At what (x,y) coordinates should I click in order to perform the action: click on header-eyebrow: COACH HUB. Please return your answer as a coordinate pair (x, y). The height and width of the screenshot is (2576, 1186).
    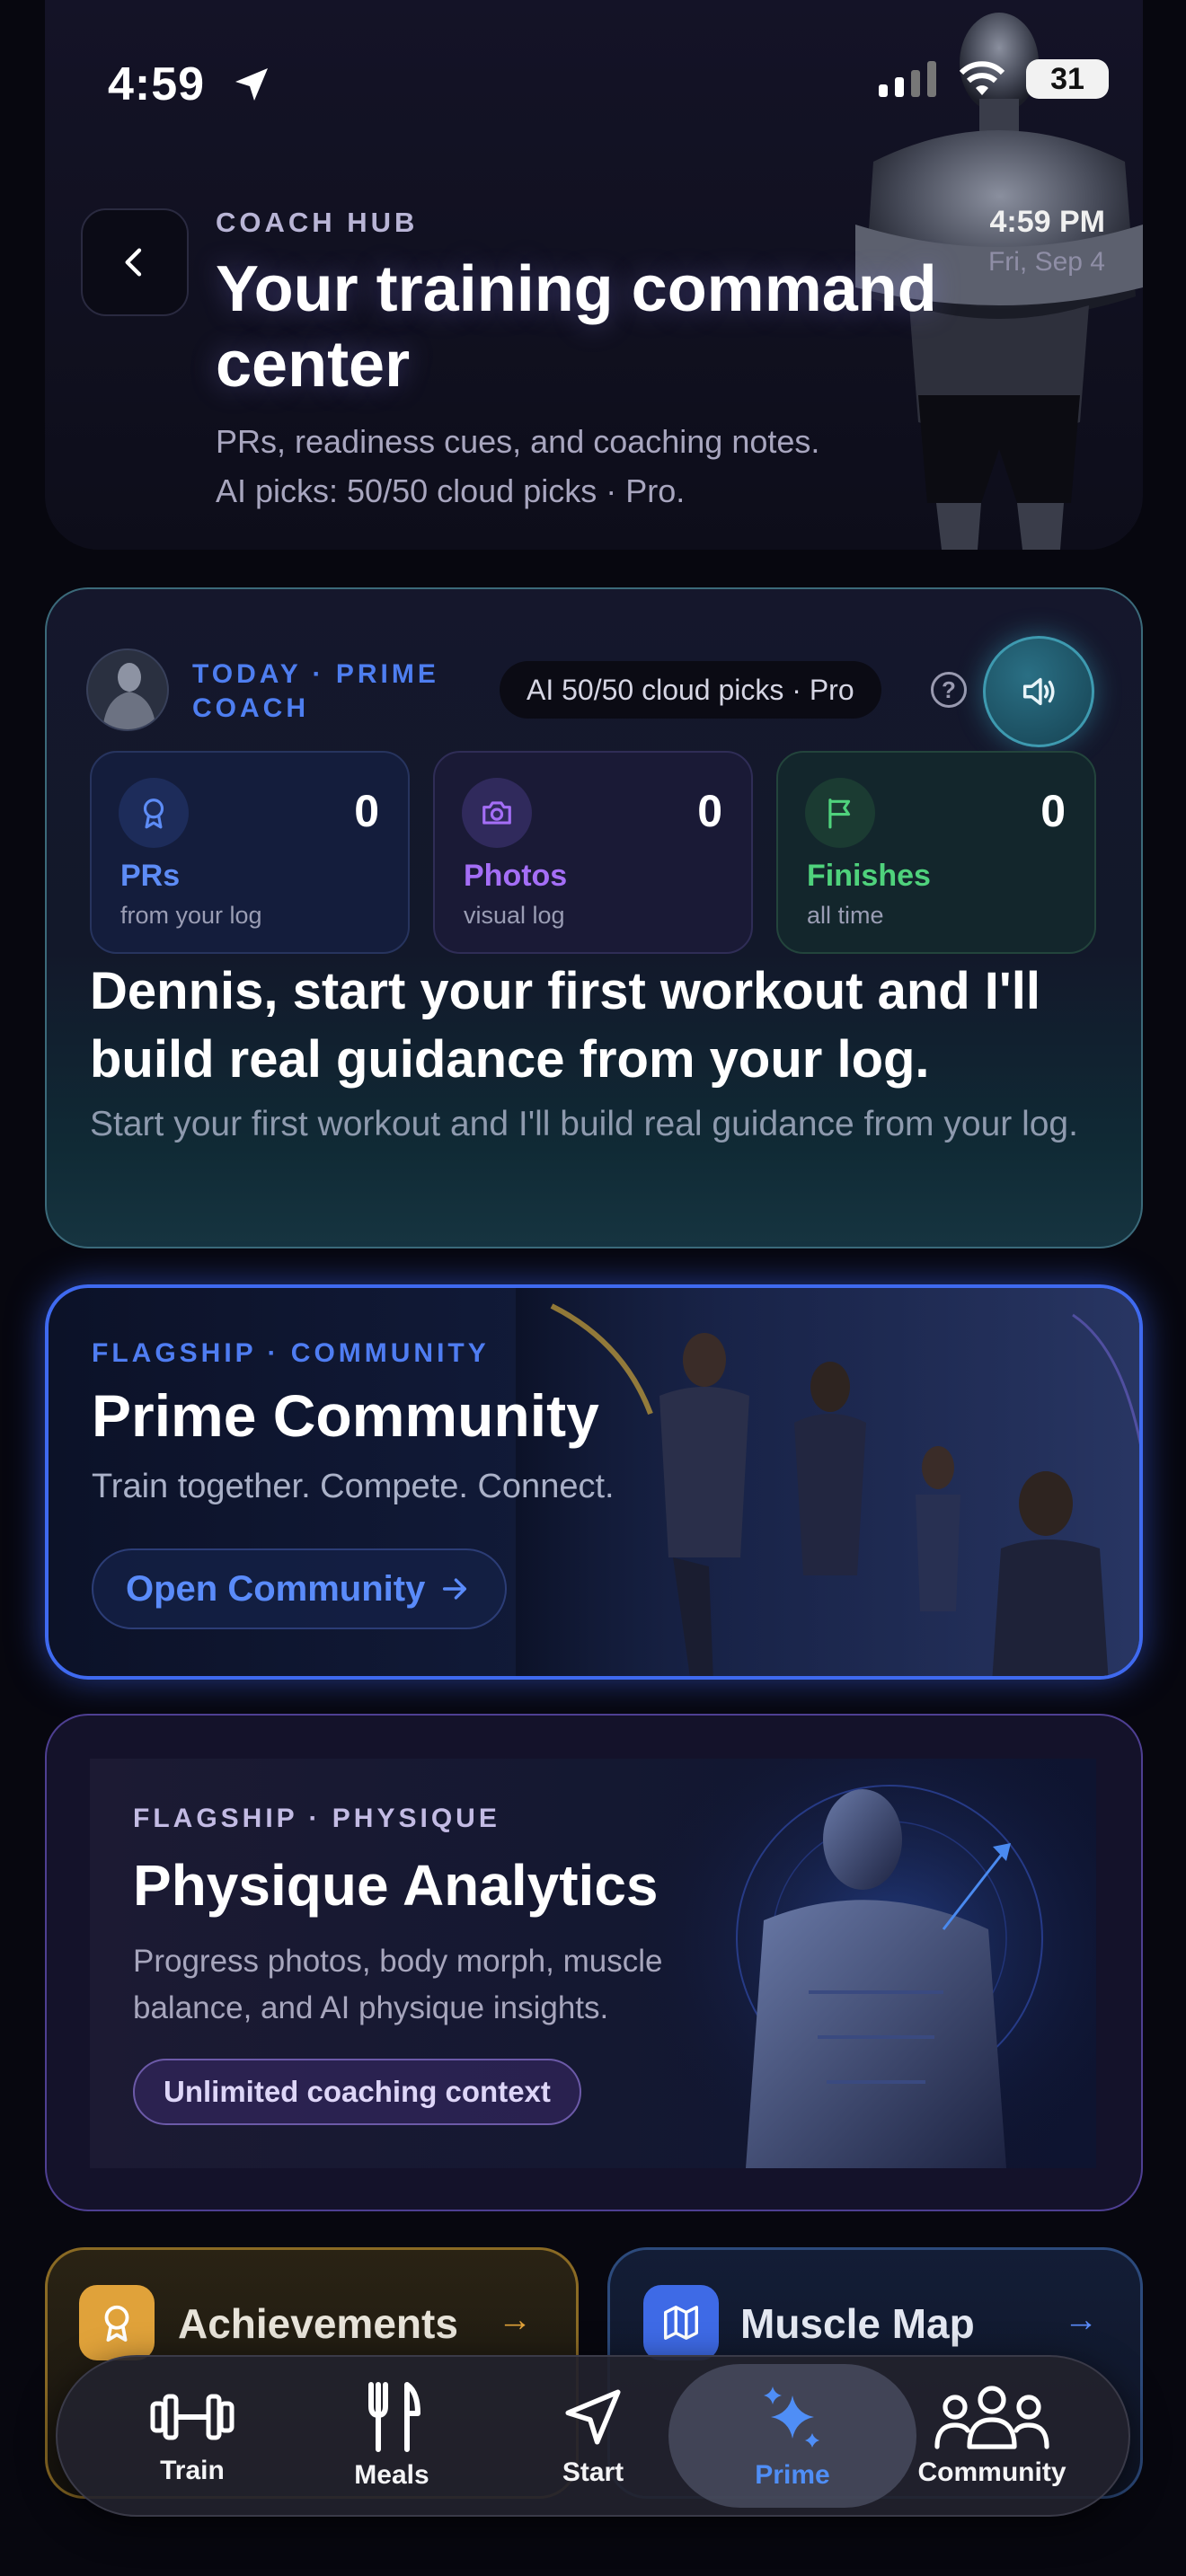
    Looking at the image, I should click on (317, 222).